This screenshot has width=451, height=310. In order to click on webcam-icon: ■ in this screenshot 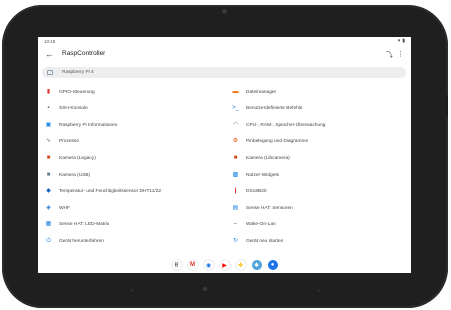, I will do `click(48, 174)`.